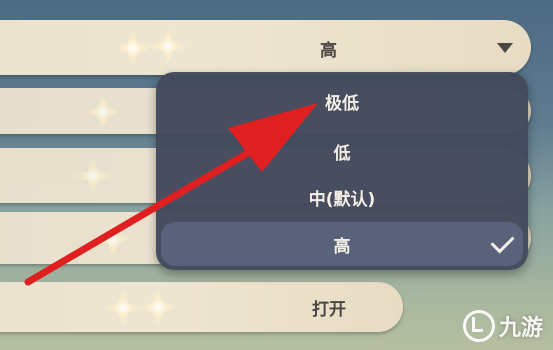  I want to click on dropdown-option-very-low: 极低, so click(342, 101).